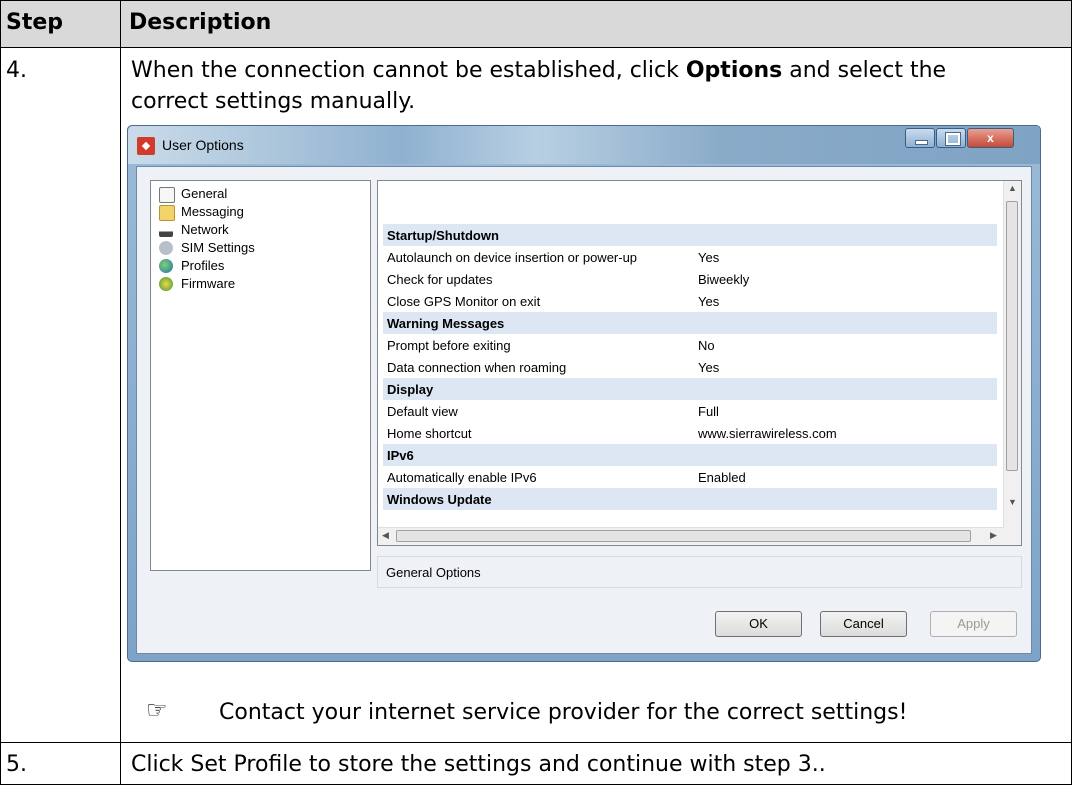 Image resolution: width=1072 pixels, height=785 pixels. I want to click on horizontal-scrollbar: ◀ ▶, so click(691, 536).